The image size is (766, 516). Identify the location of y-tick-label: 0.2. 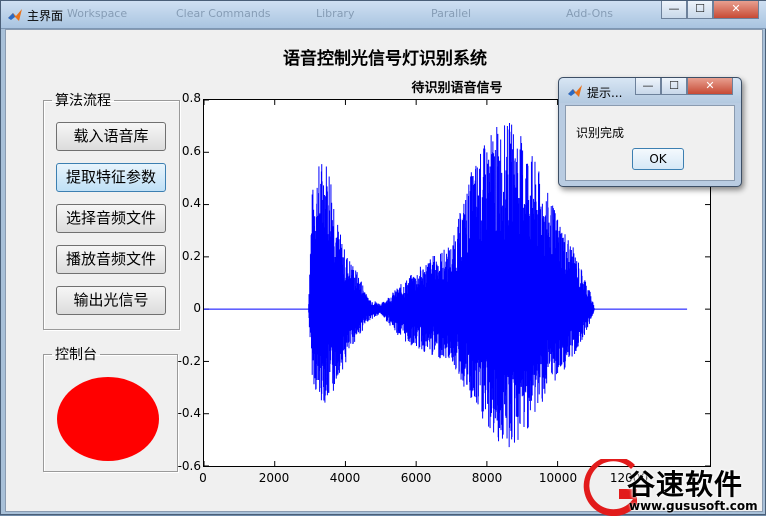
(191, 255).